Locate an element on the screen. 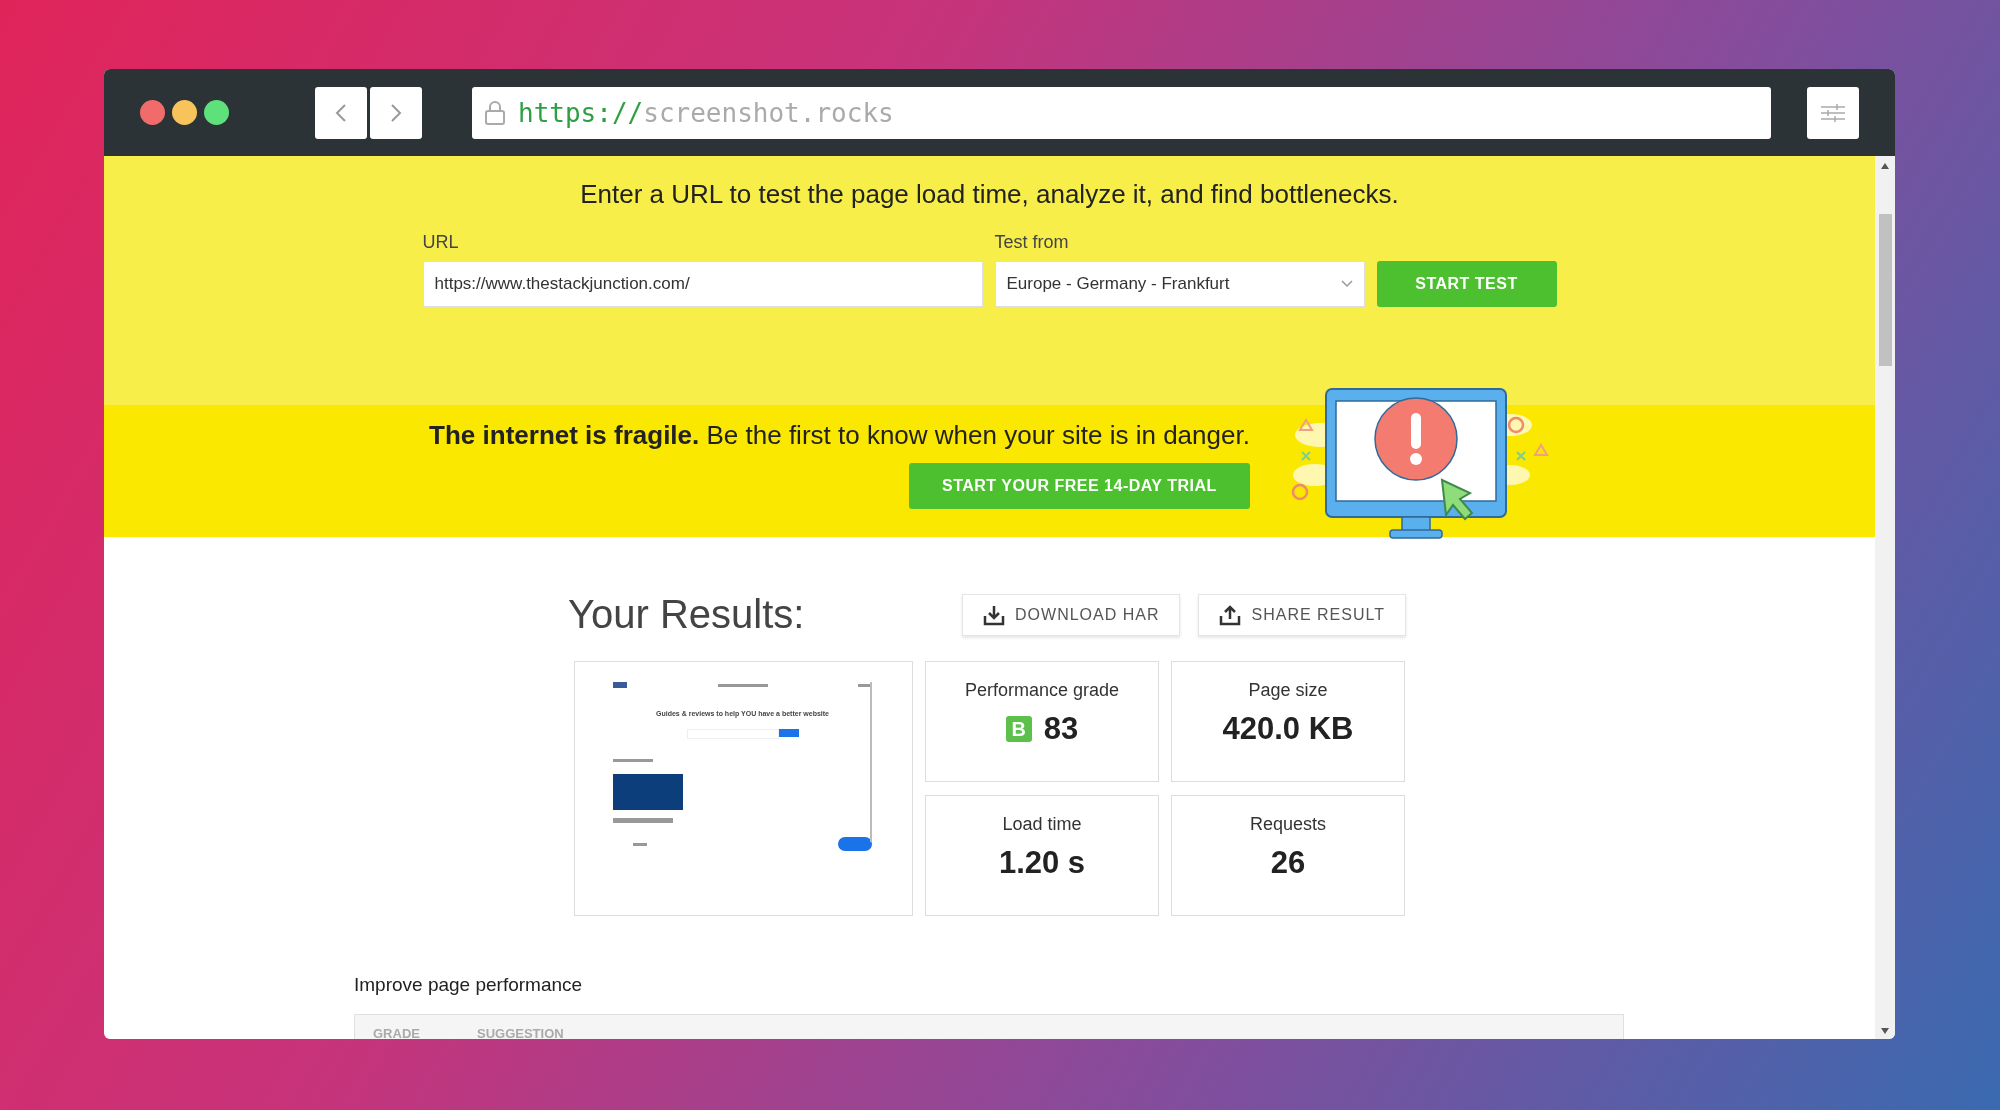 The width and height of the screenshot is (2000, 1110). section-title: Improve page performance is located at coordinates (469, 985).